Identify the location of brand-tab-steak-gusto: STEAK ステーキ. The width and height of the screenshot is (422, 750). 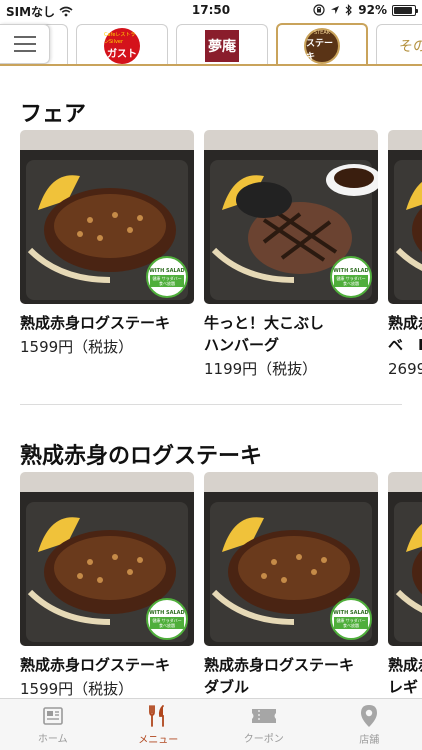
(322, 43).